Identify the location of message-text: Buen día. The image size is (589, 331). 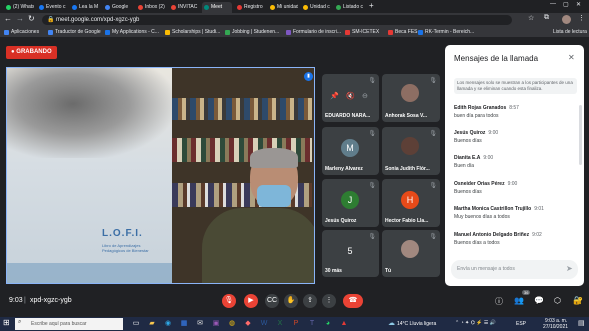
(464, 166).